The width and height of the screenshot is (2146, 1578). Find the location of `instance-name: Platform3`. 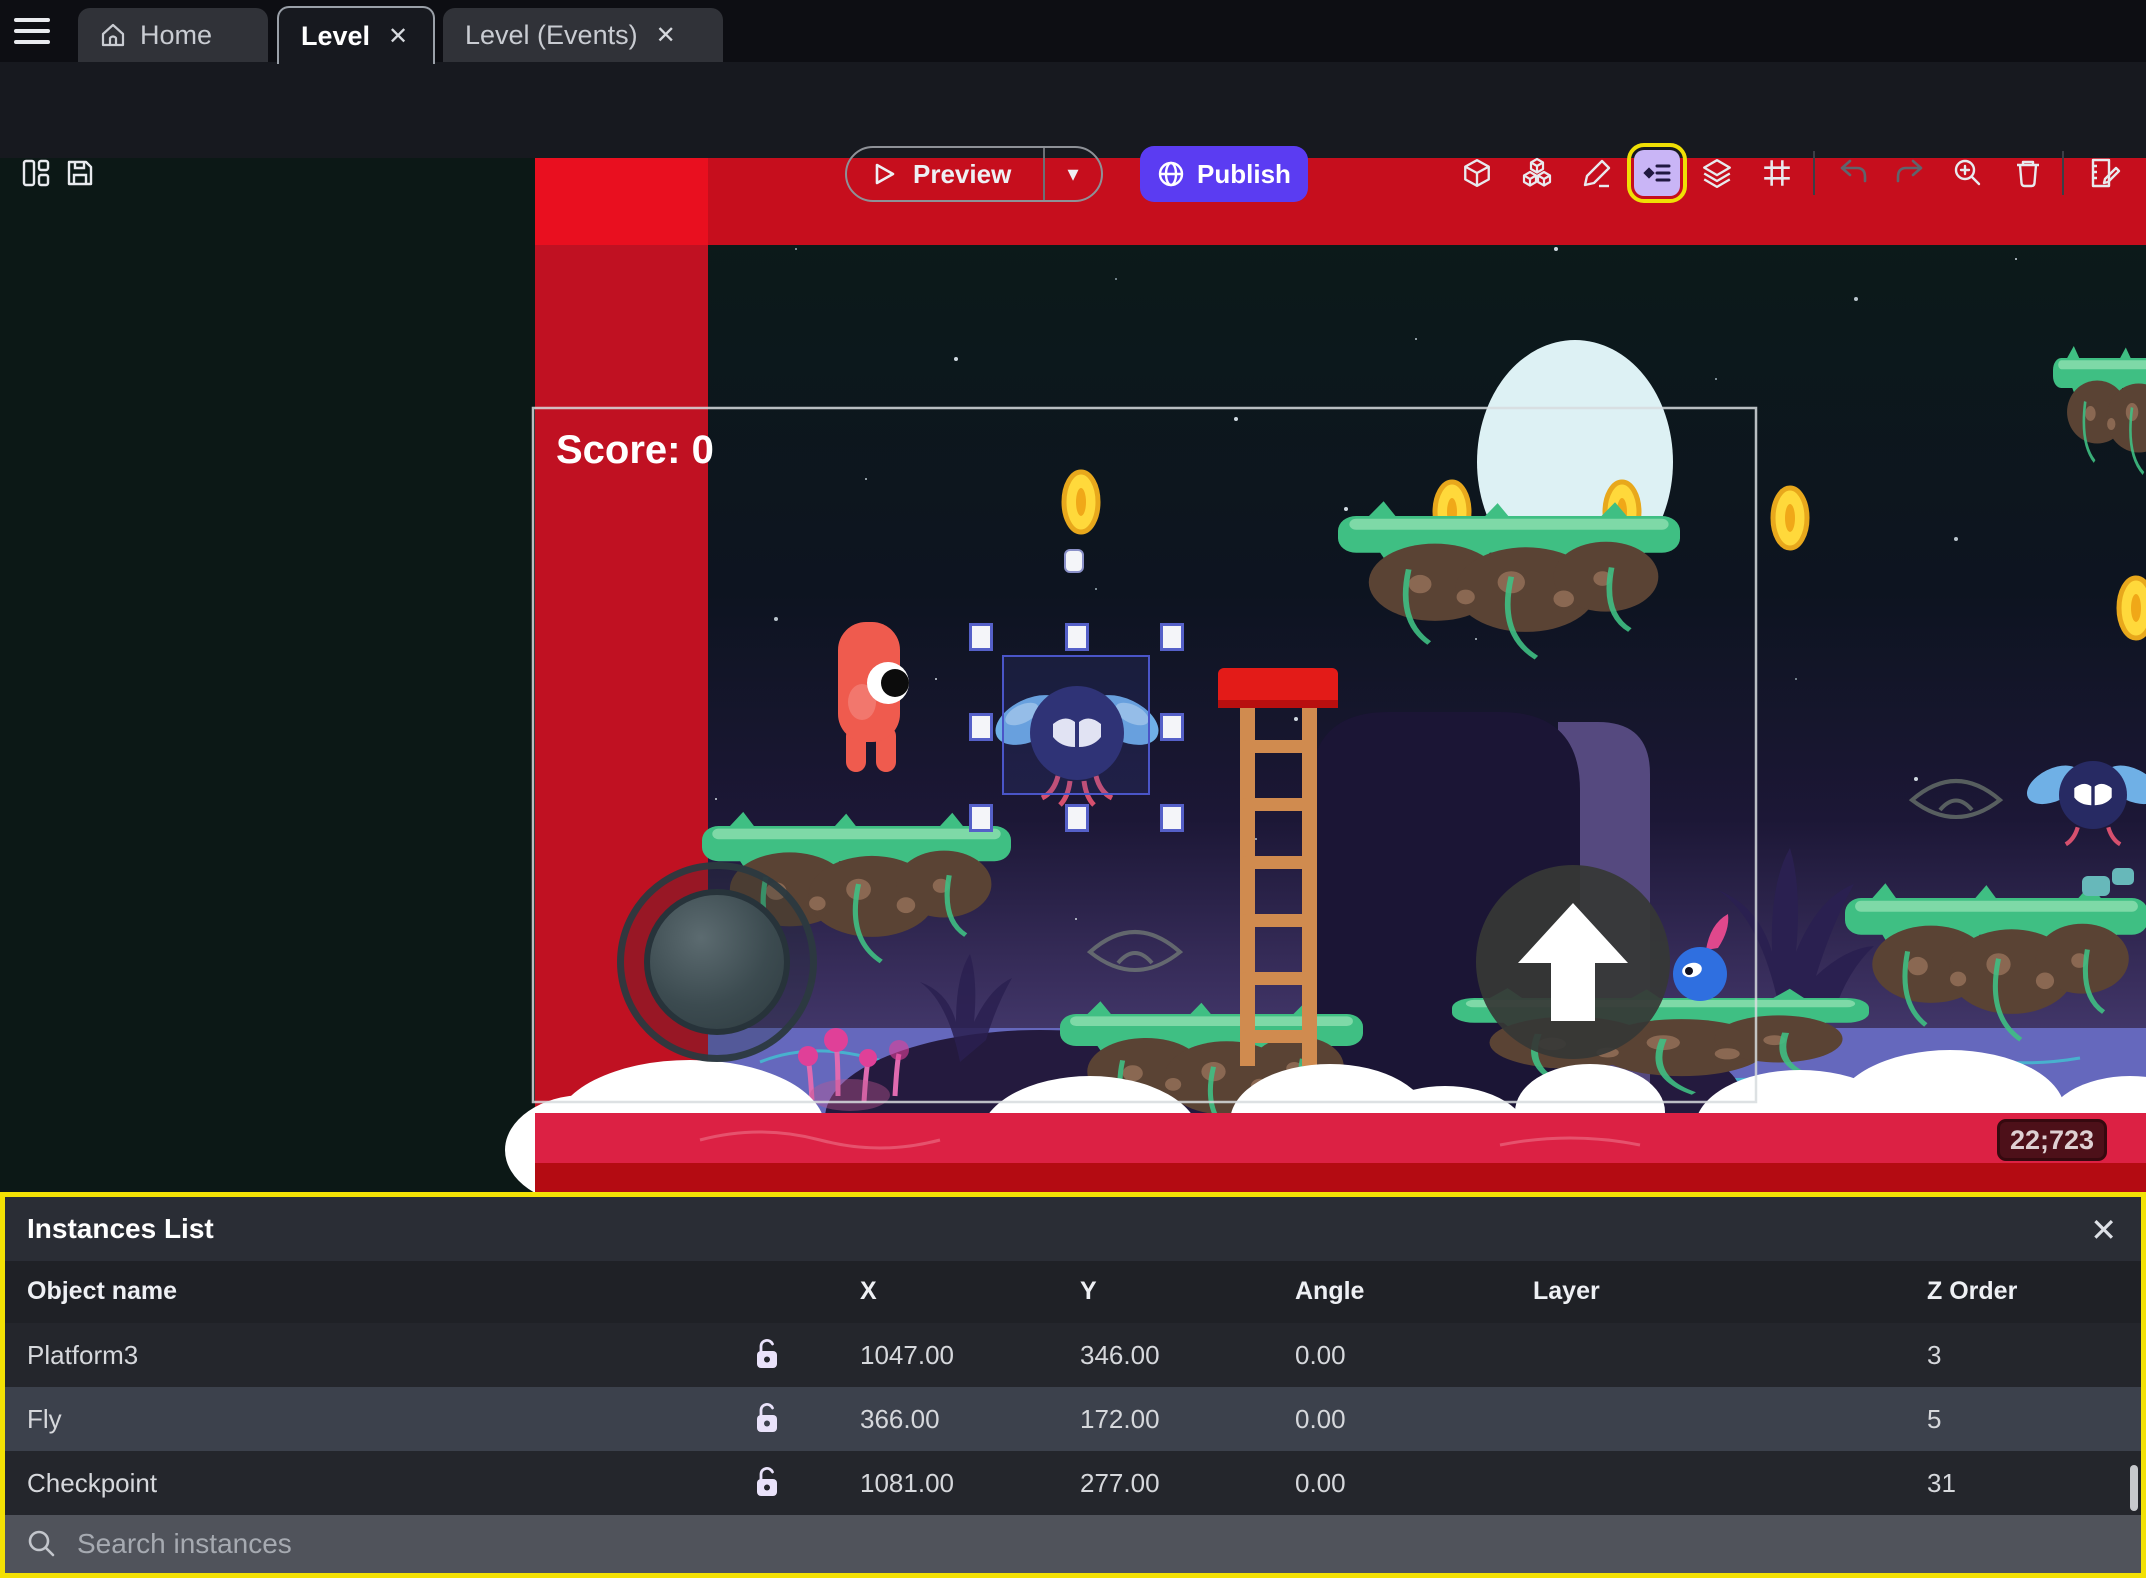

instance-name: Platform3 is located at coordinates (83, 1355).